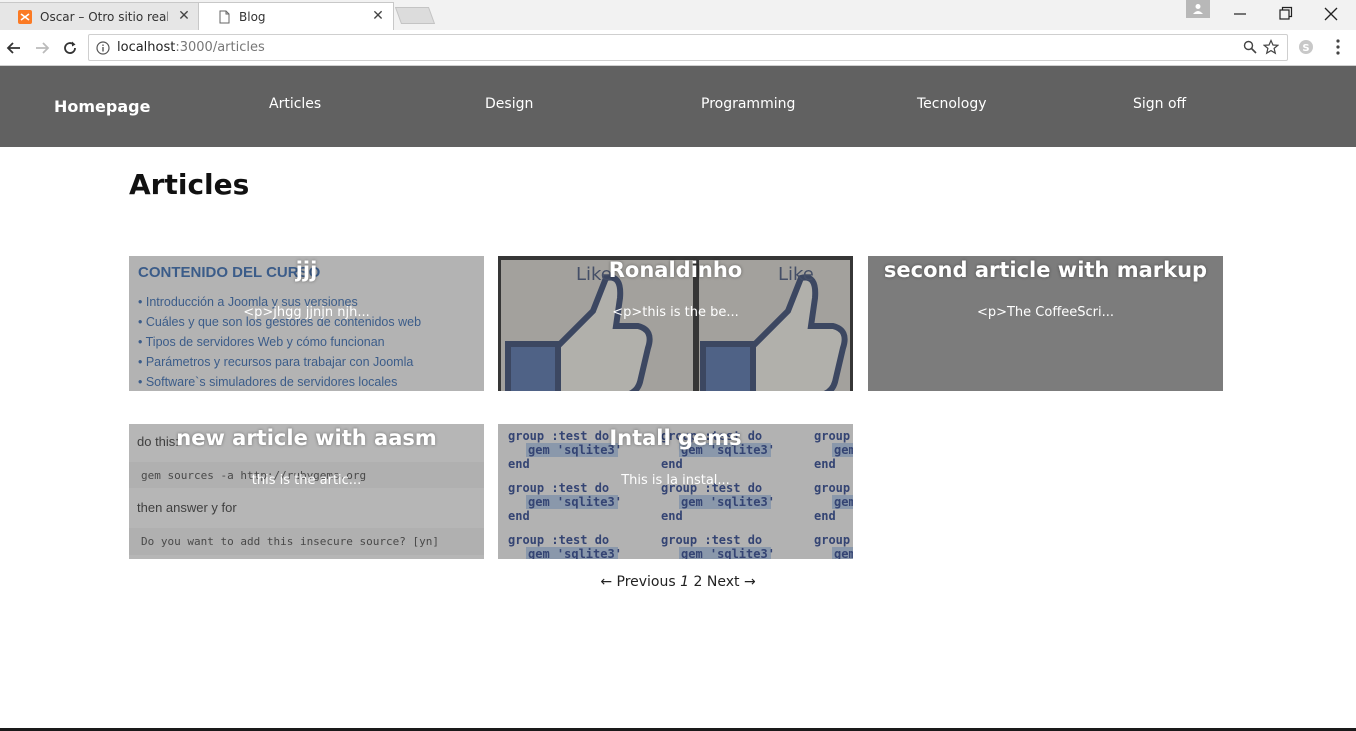  Describe the element at coordinates (1285, 14) in the screenshot. I see `restore-icon` at that location.